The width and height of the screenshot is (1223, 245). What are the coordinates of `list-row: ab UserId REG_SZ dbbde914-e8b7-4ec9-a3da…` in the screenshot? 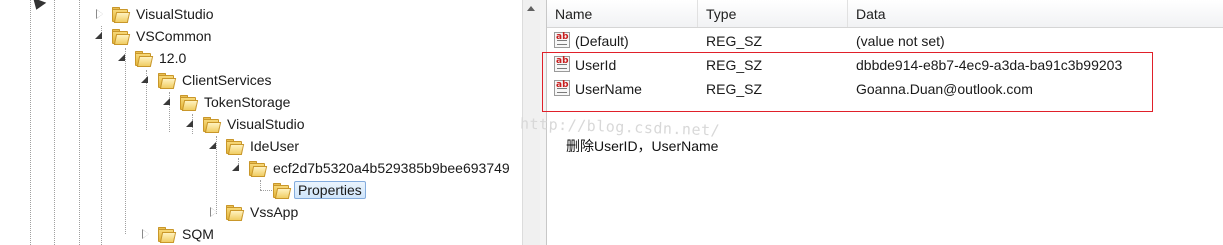 It's located at (885, 65).